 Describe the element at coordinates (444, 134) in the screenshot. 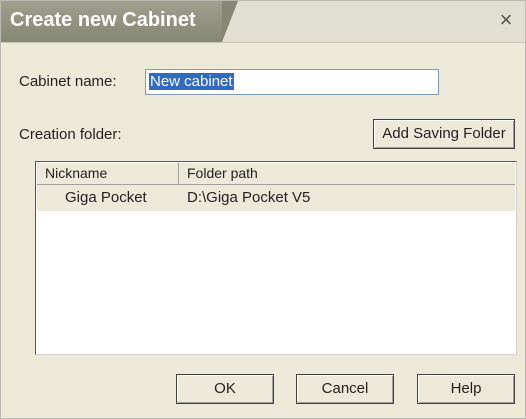

I see `add-saving-folder-button: Add Saving Folder` at that location.